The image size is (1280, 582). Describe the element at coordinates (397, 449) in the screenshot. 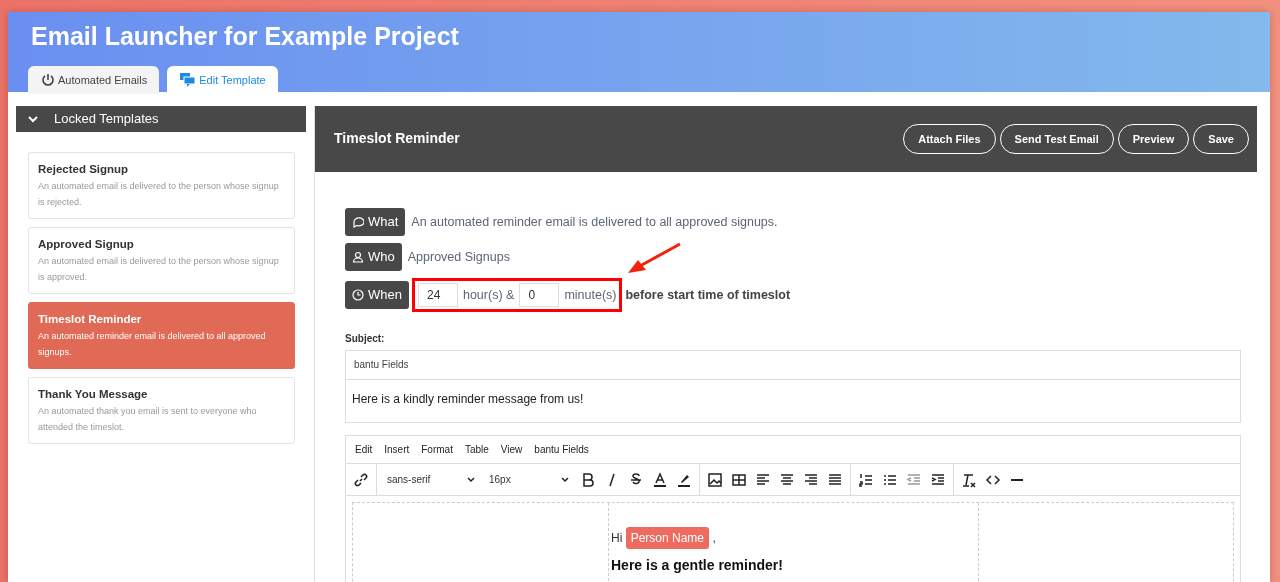

I see `menu-item: Insert` at that location.